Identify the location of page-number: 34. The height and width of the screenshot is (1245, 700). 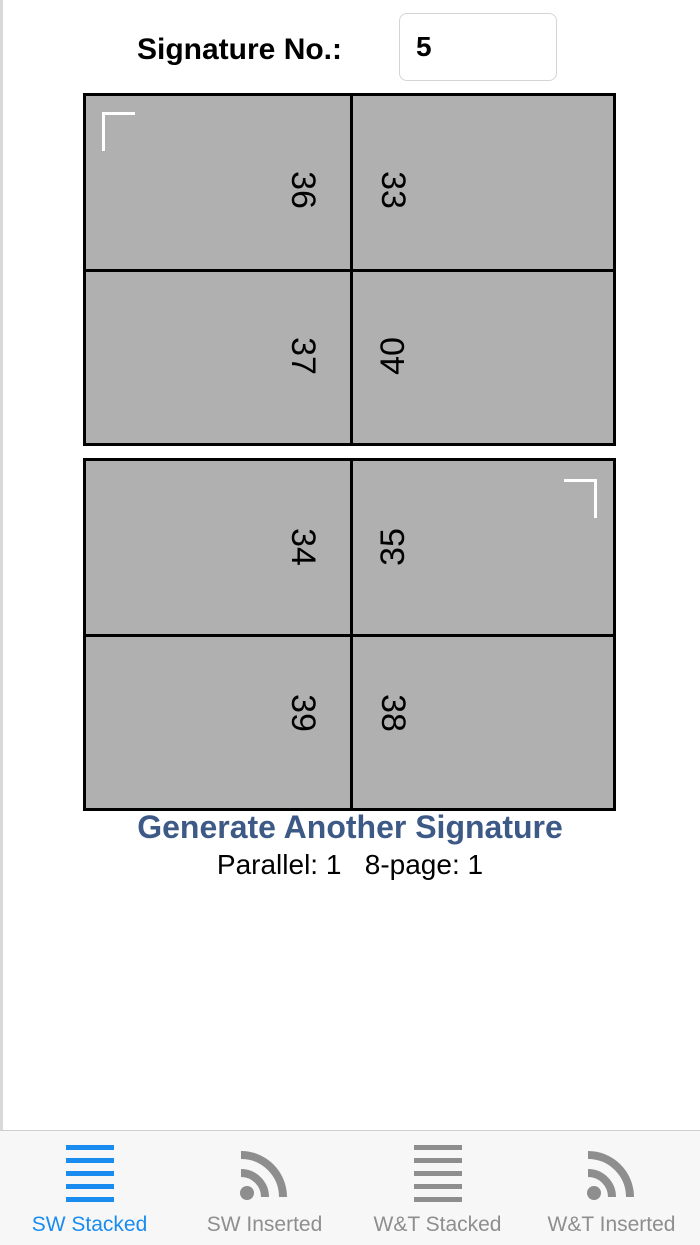
(303, 547).